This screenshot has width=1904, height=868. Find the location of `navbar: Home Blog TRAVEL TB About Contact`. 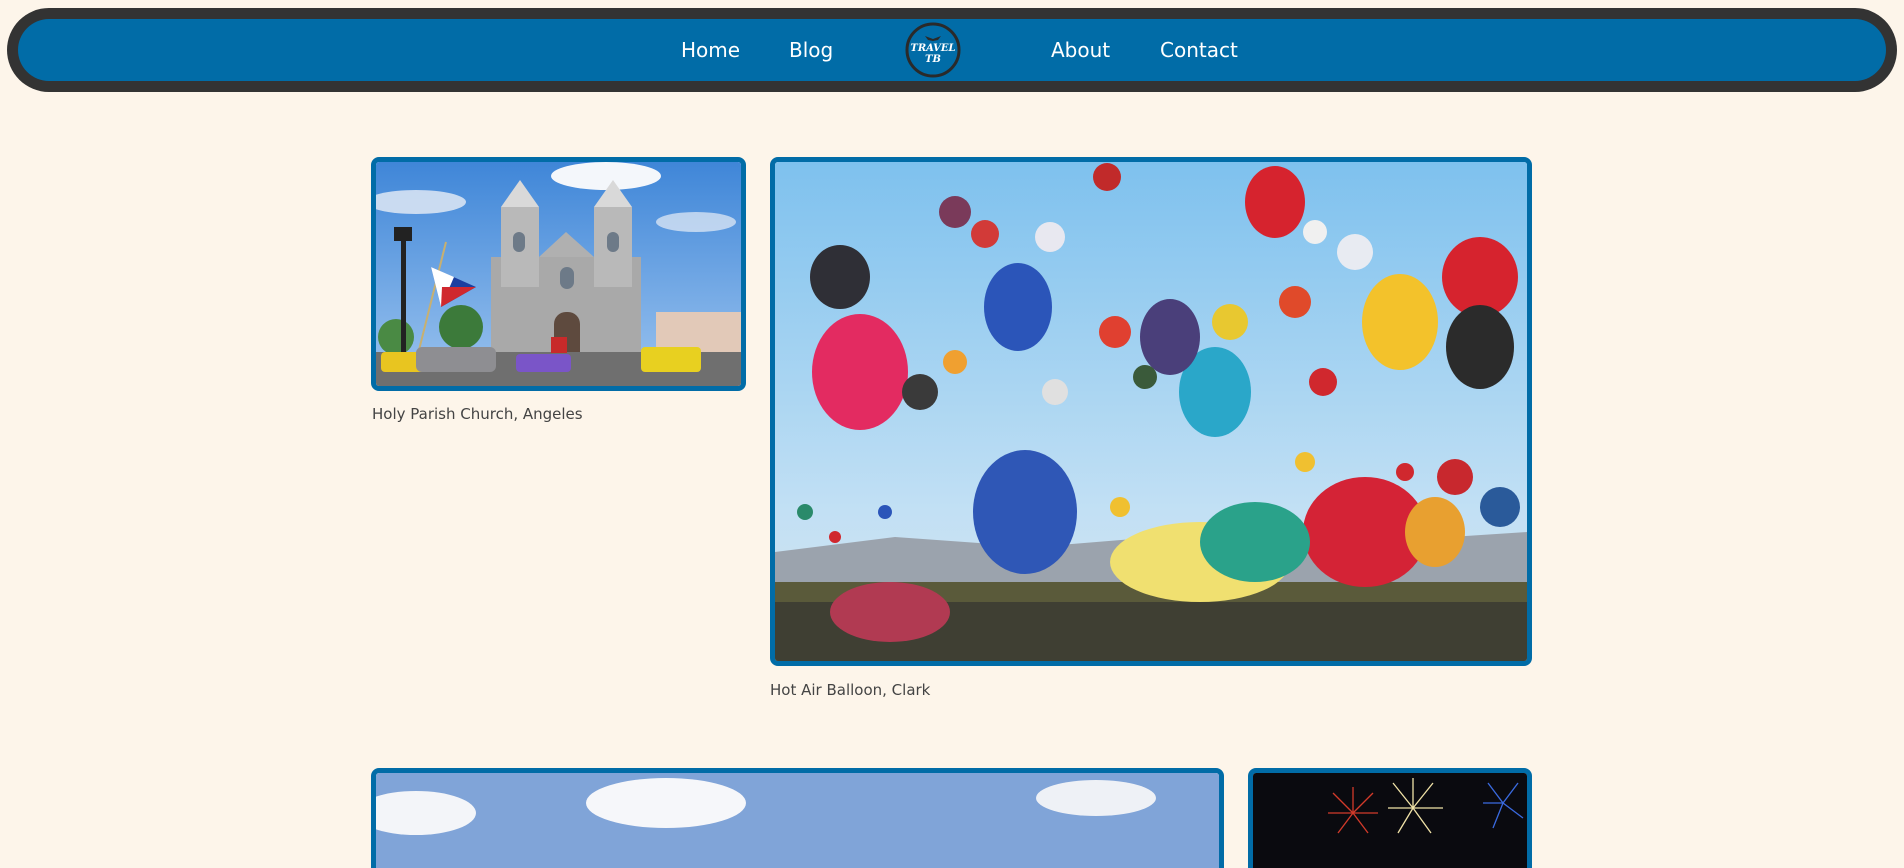

navbar: Home Blog TRAVEL TB About Contact is located at coordinates (952, 50).